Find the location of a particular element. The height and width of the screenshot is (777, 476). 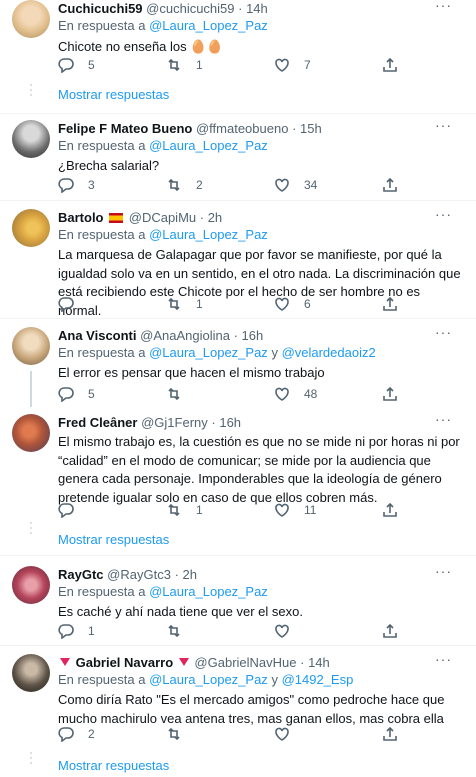

user-handle: @ffmateobueno is located at coordinates (242, 128).